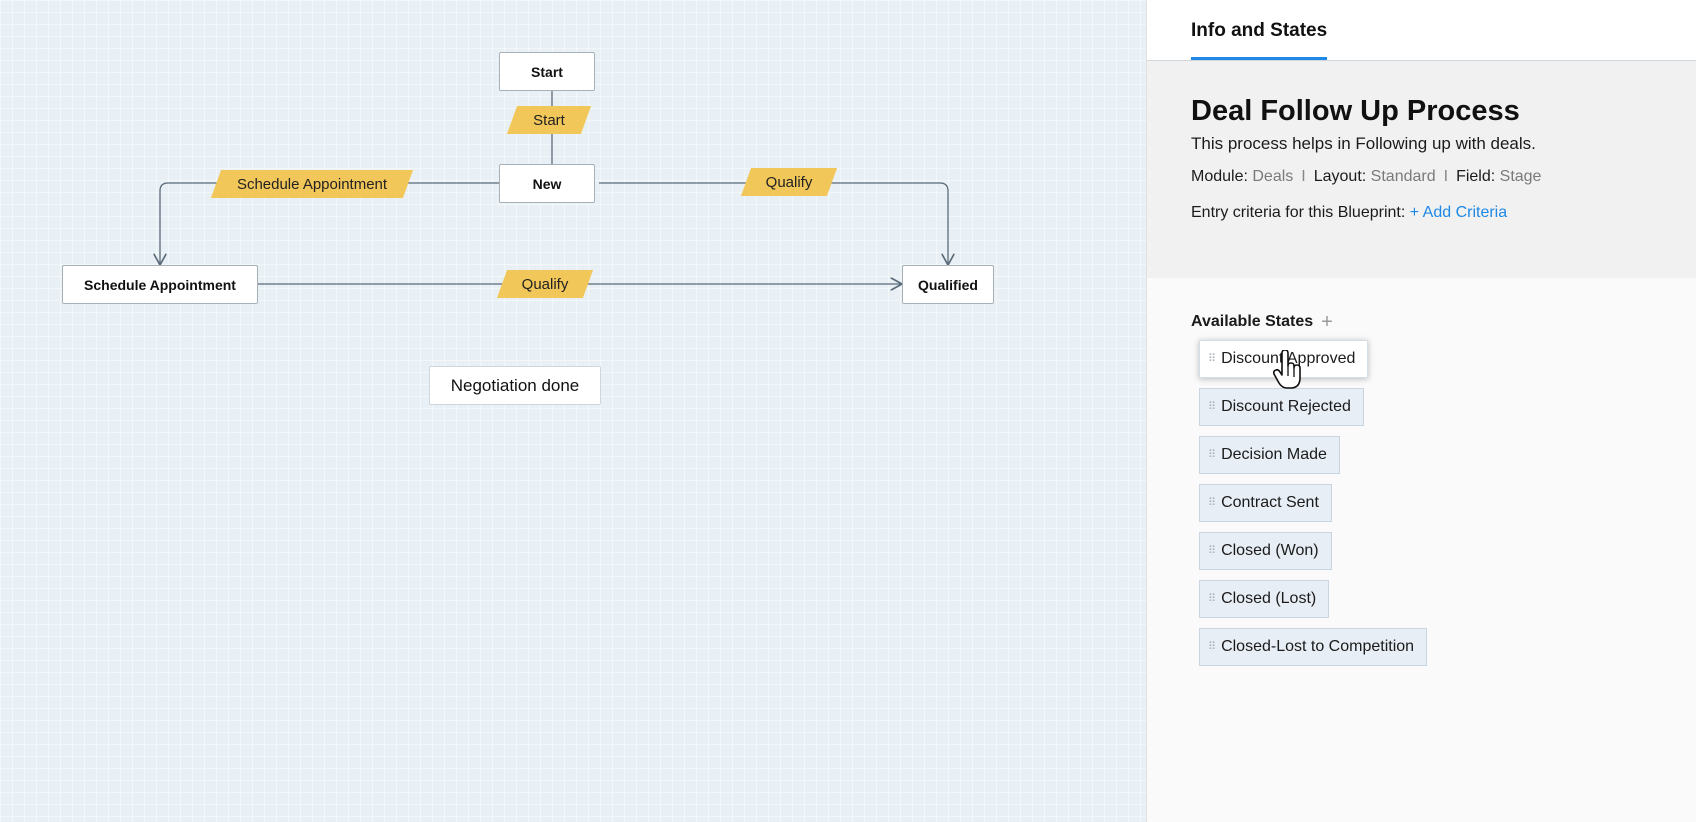 The width and height of the screenshot is (1696, 822). I want to click on panel-tab-bar: Info and States, so click(1421, 30).